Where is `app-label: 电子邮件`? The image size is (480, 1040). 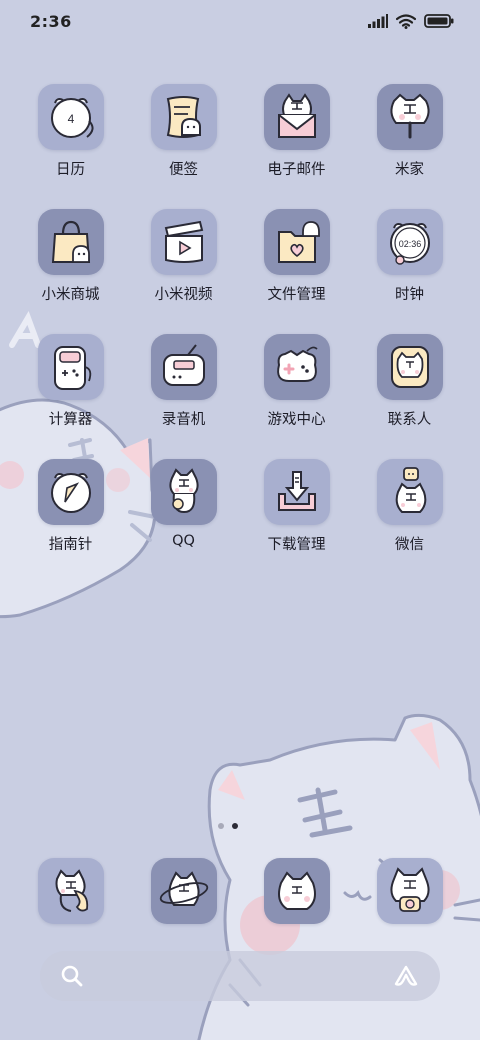
app-label: 电子邮件 is located at coordinates (296, 170).